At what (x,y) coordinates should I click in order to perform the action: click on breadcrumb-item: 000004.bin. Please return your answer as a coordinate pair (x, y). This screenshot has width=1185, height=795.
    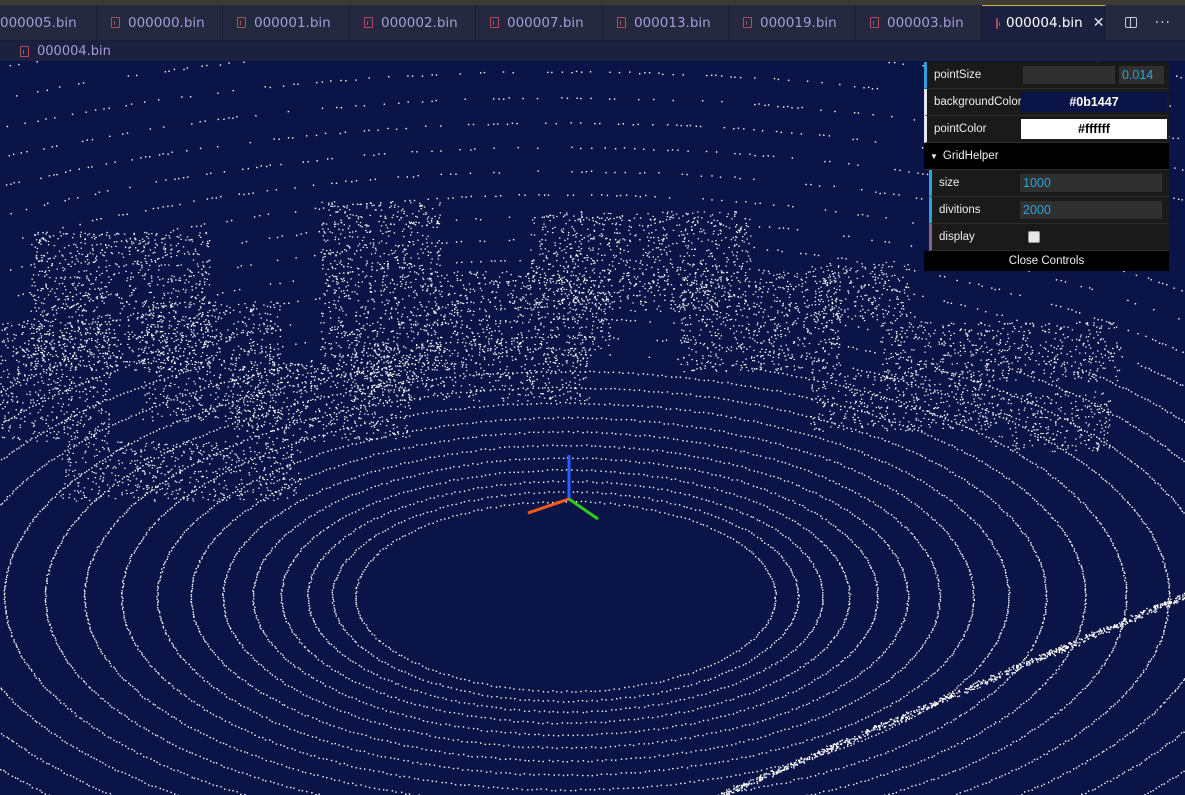
    Looking at the image, I should click on (74, 51).